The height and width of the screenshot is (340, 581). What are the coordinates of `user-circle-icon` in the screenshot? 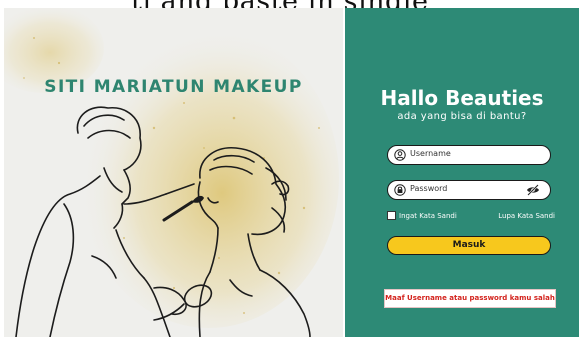 It's located at (400, 155).